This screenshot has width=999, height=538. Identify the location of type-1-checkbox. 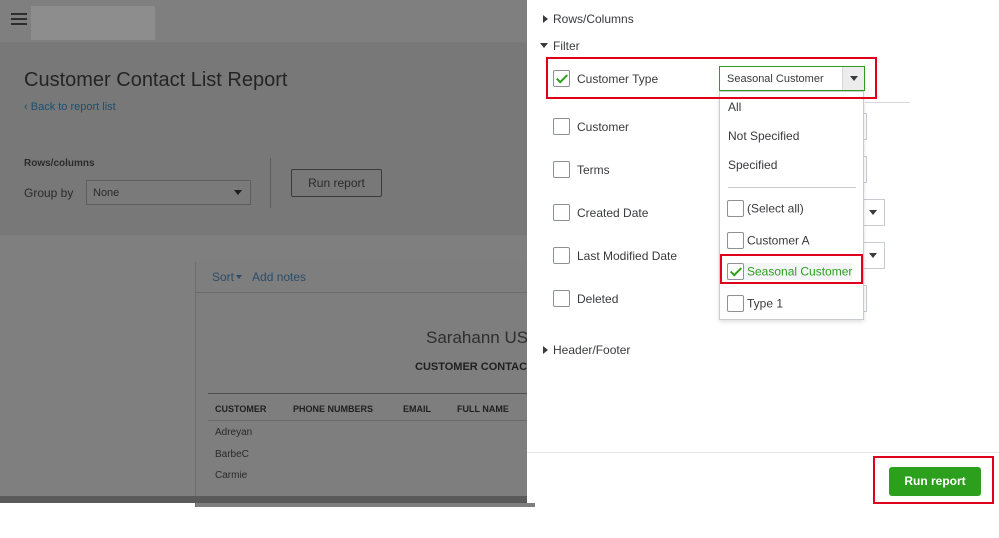
(735, 303).